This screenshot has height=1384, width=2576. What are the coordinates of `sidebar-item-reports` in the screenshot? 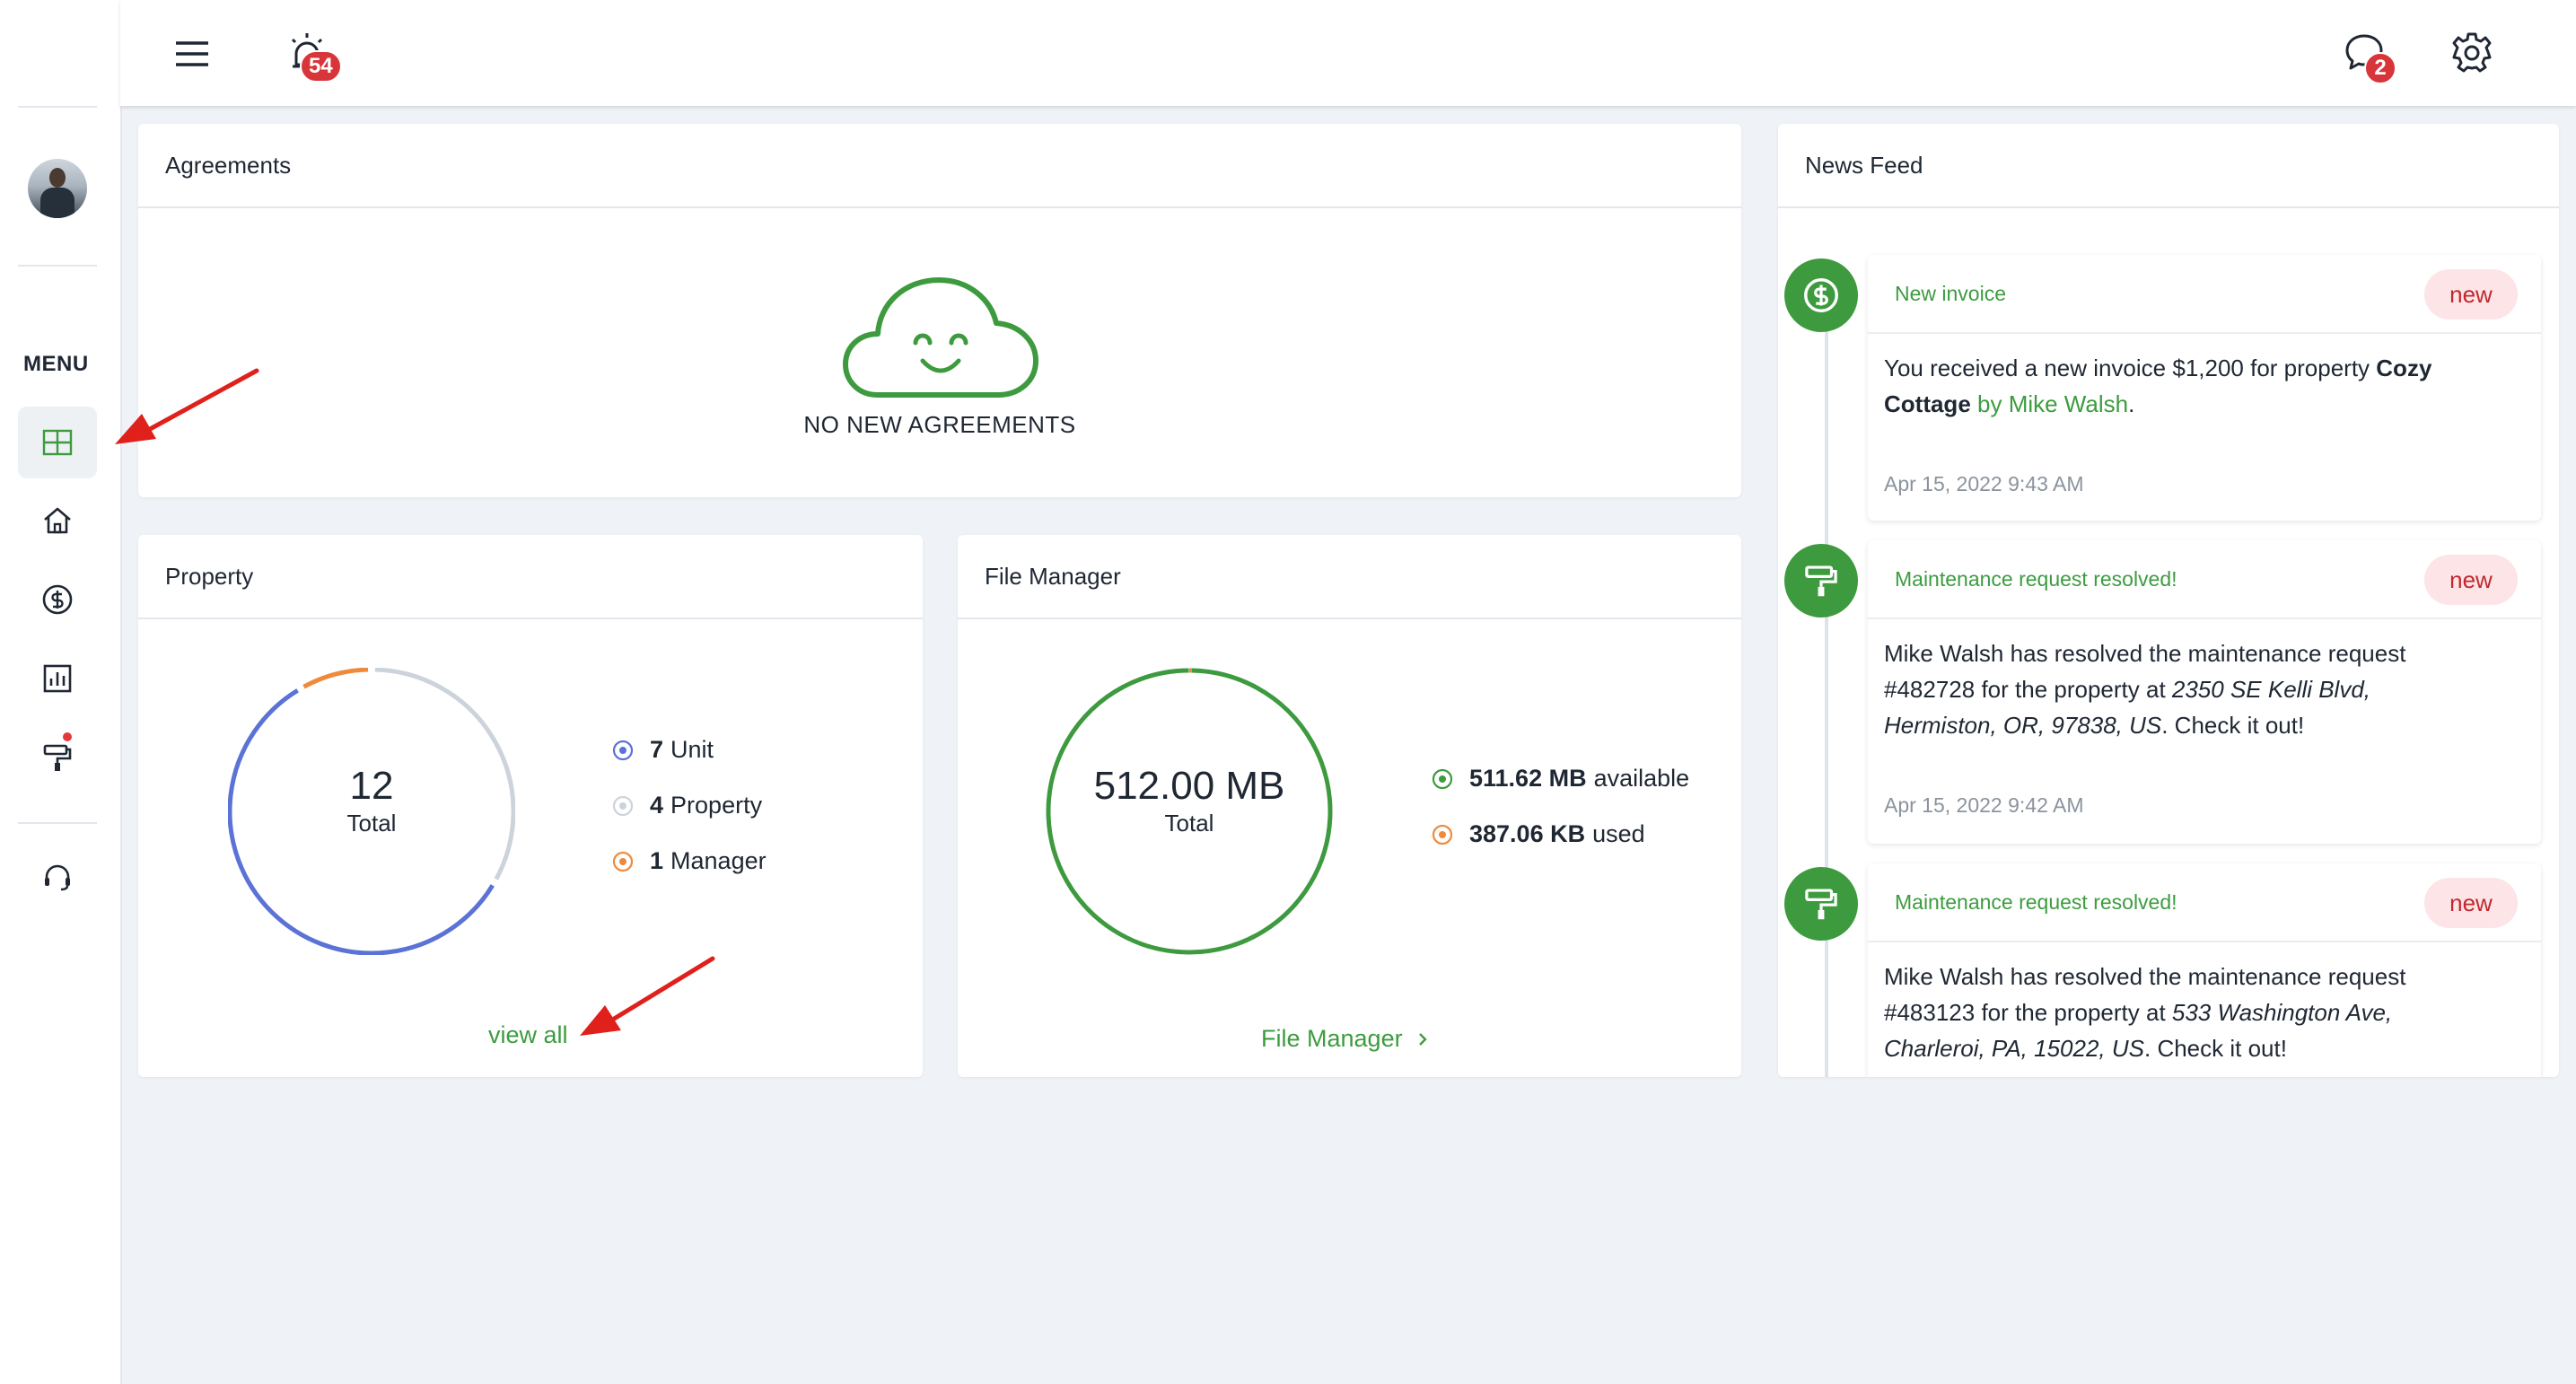 It's located at (57, 678).